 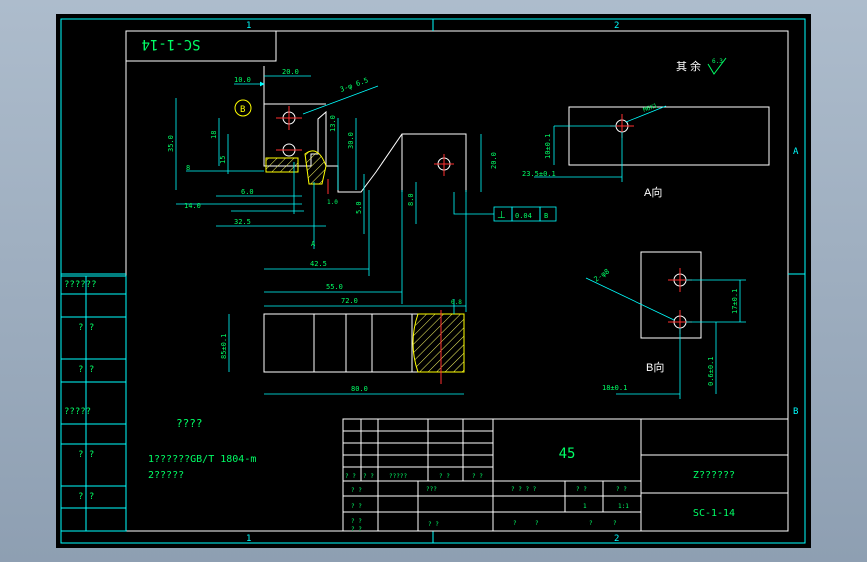 I want to click on view-b-center-lines, so click(x=680, y=301).